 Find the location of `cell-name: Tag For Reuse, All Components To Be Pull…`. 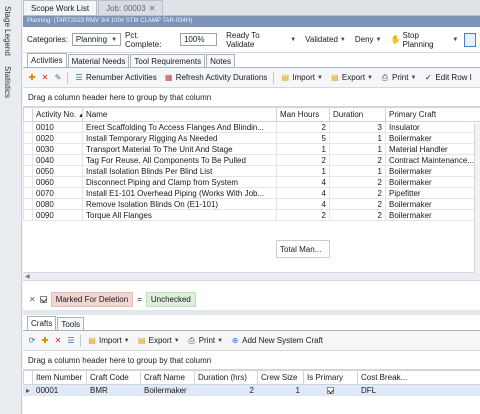

cell-name: Tag For Reuse, All Components To Be Pull… is located at coordinates (179, 160).